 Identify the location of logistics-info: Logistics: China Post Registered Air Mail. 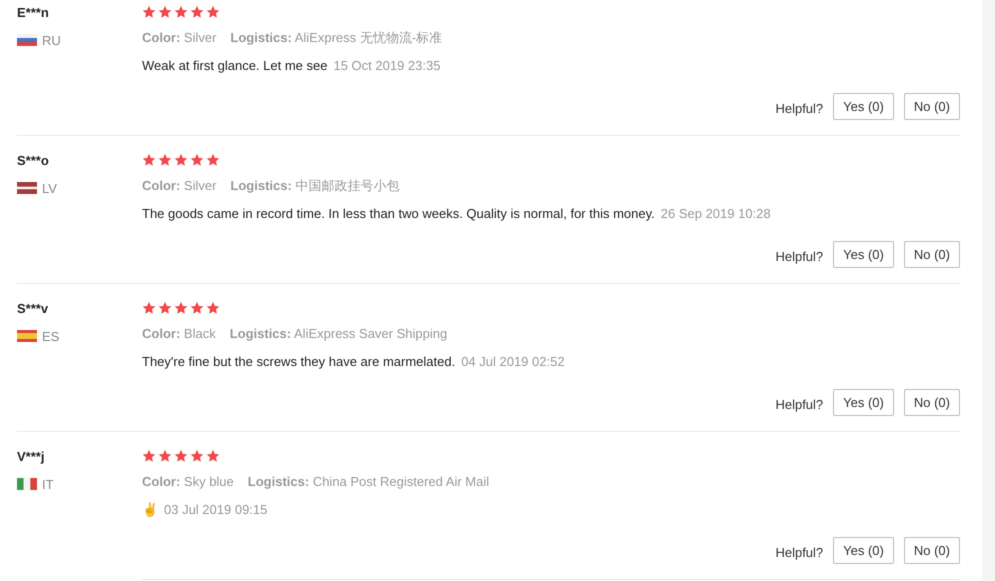
(369, 482).